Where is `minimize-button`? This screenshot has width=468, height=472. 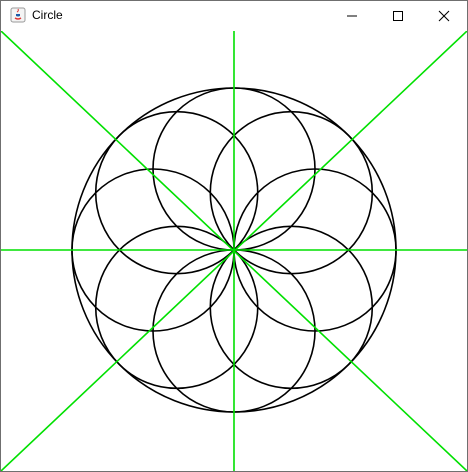 minimize-button is located at coordinates (352, 16).